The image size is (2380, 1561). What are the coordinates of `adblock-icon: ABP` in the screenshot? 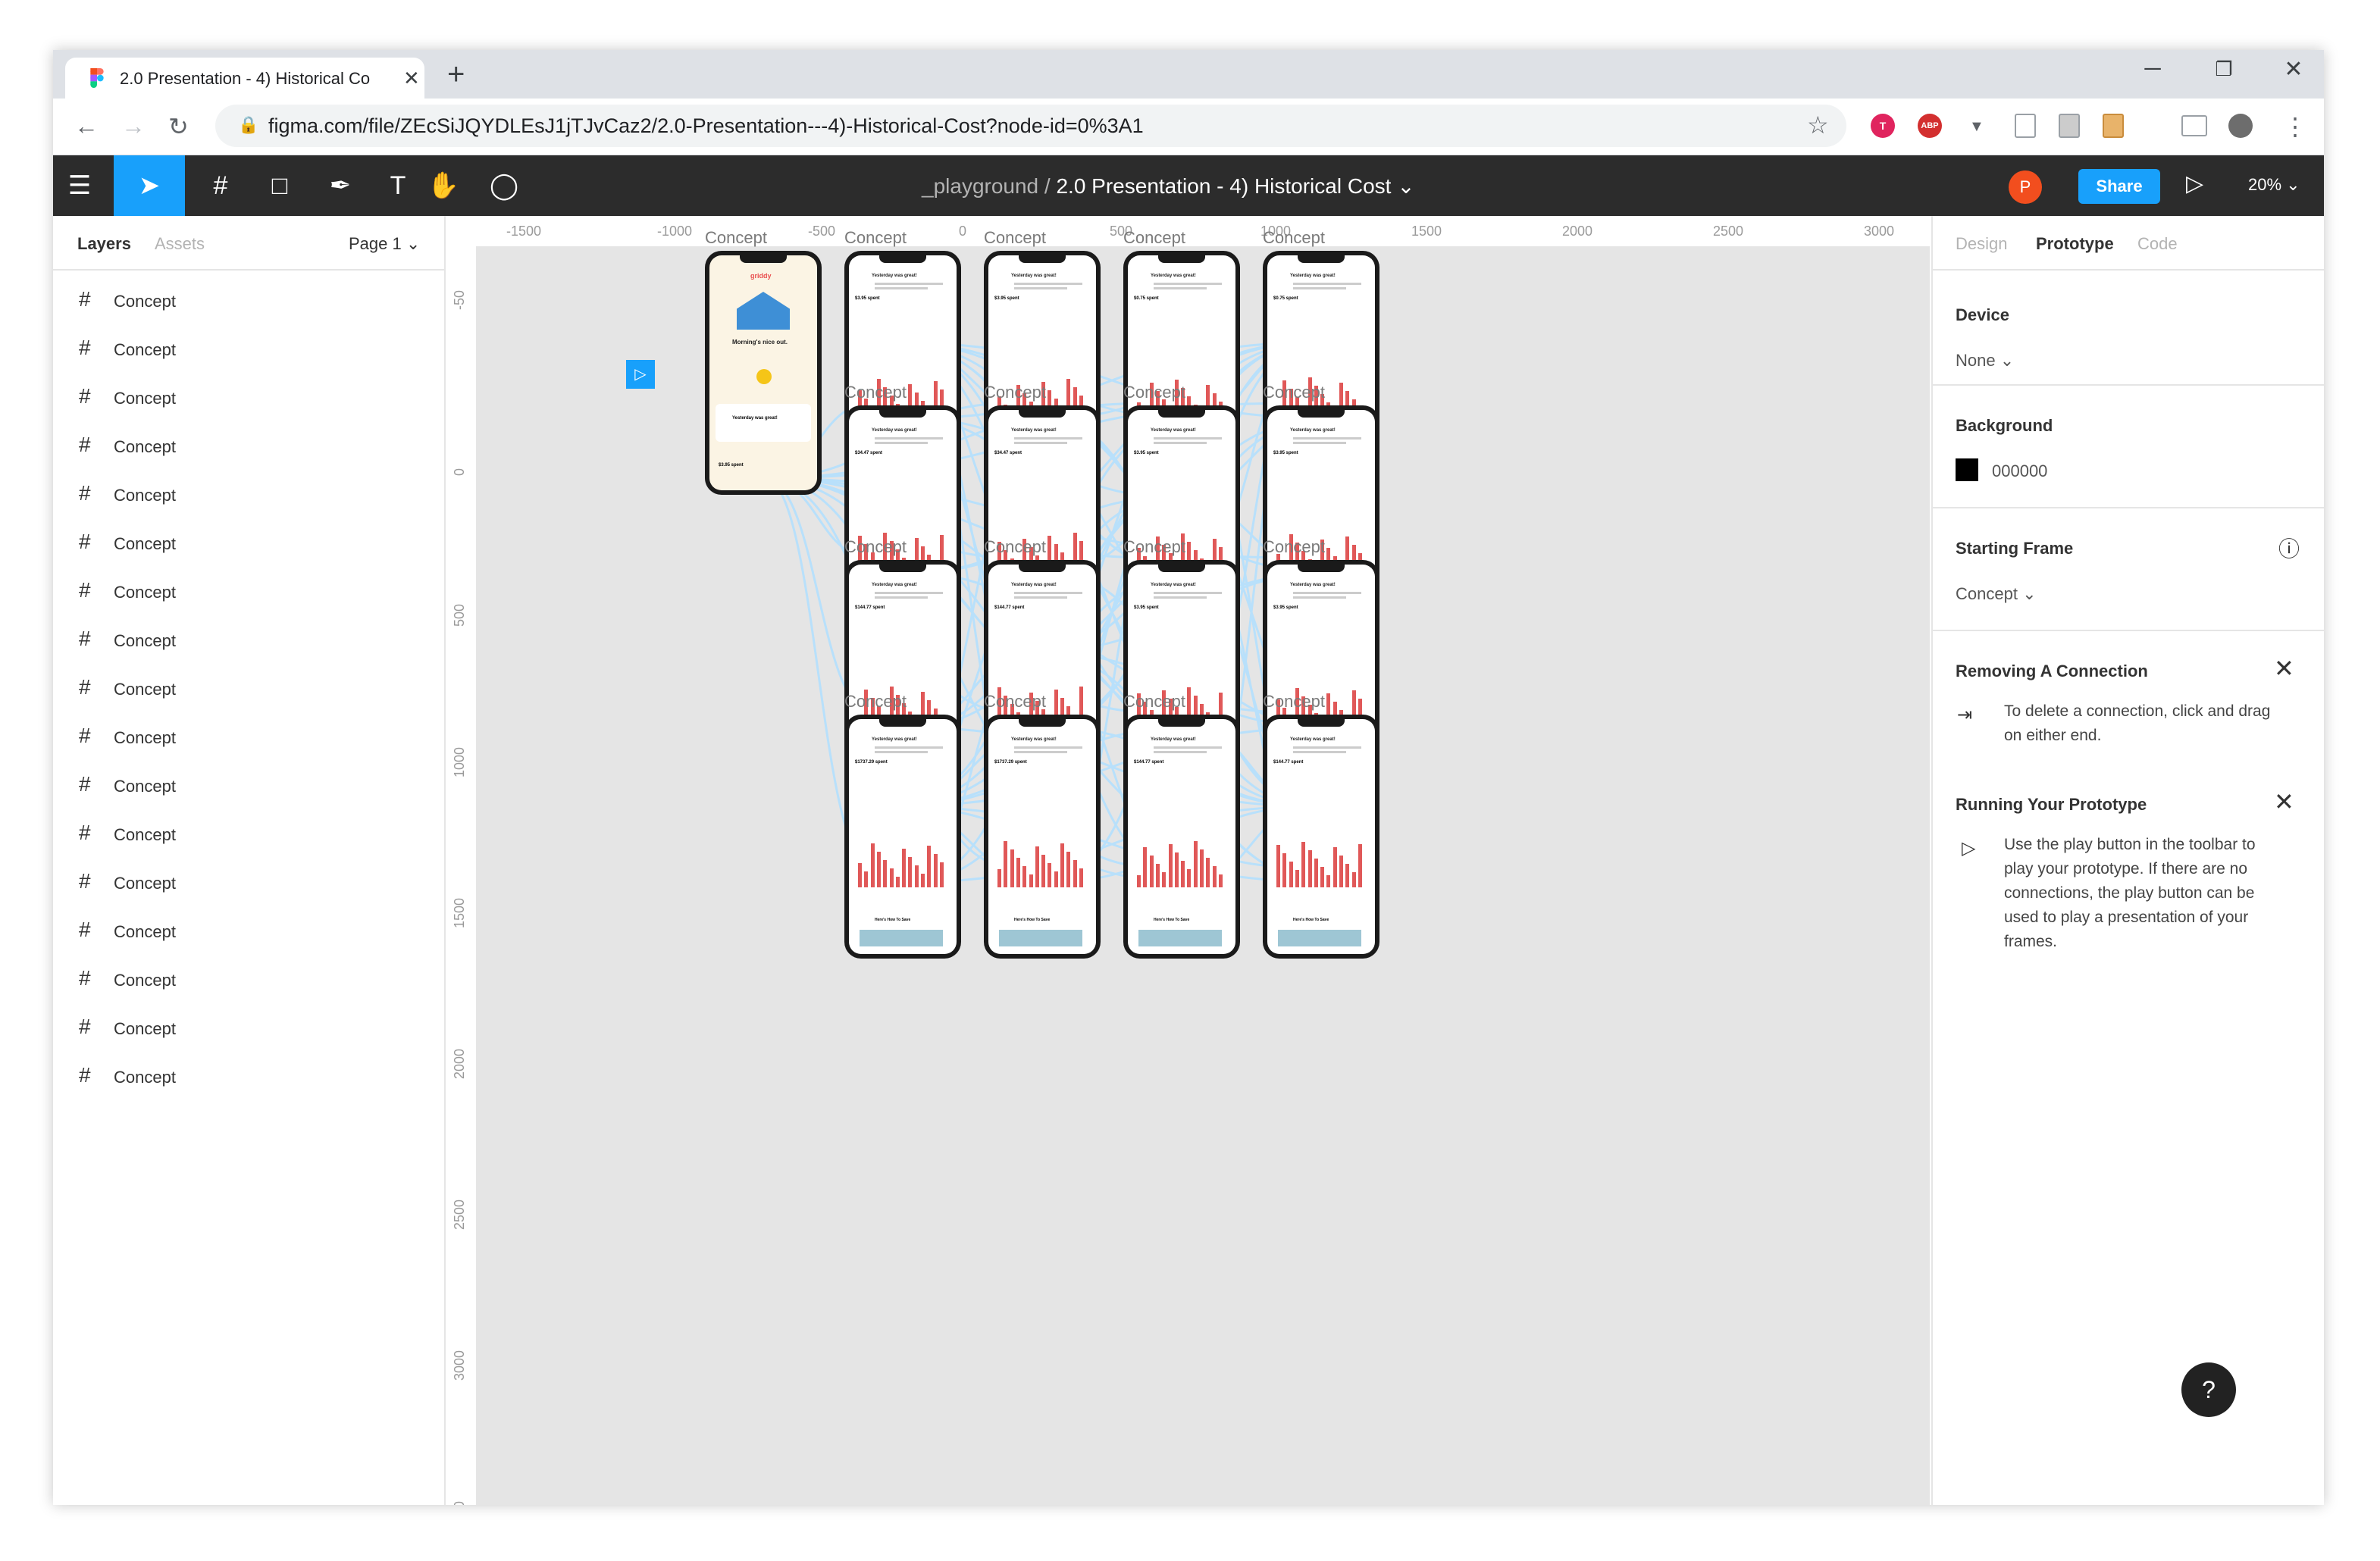 It's located at (1930, 126).